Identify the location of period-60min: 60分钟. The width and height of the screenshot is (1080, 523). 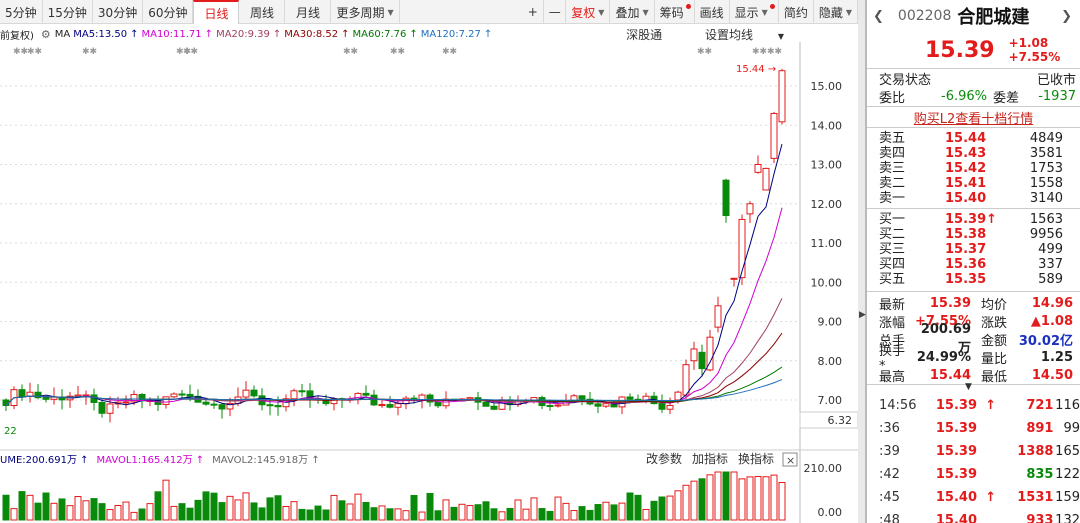
(168, 12).